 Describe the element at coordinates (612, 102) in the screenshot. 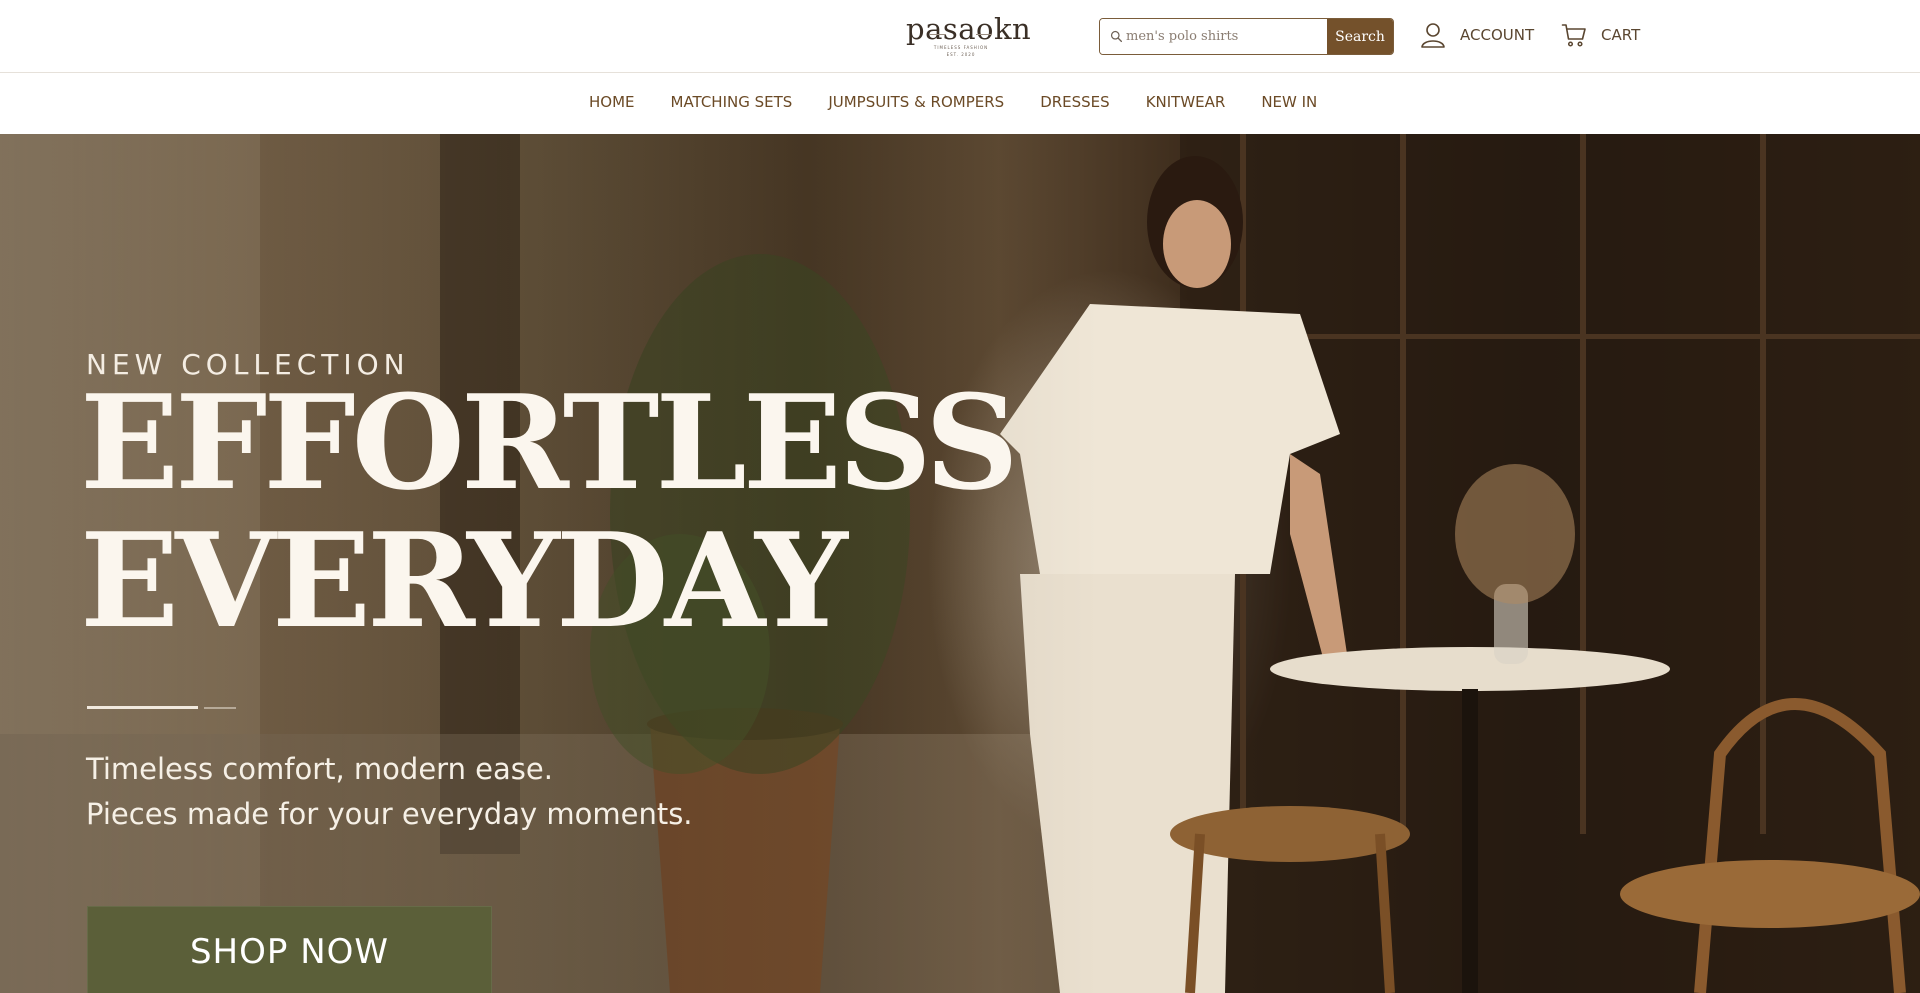

I see `nav-item-home: HOME` at that location.